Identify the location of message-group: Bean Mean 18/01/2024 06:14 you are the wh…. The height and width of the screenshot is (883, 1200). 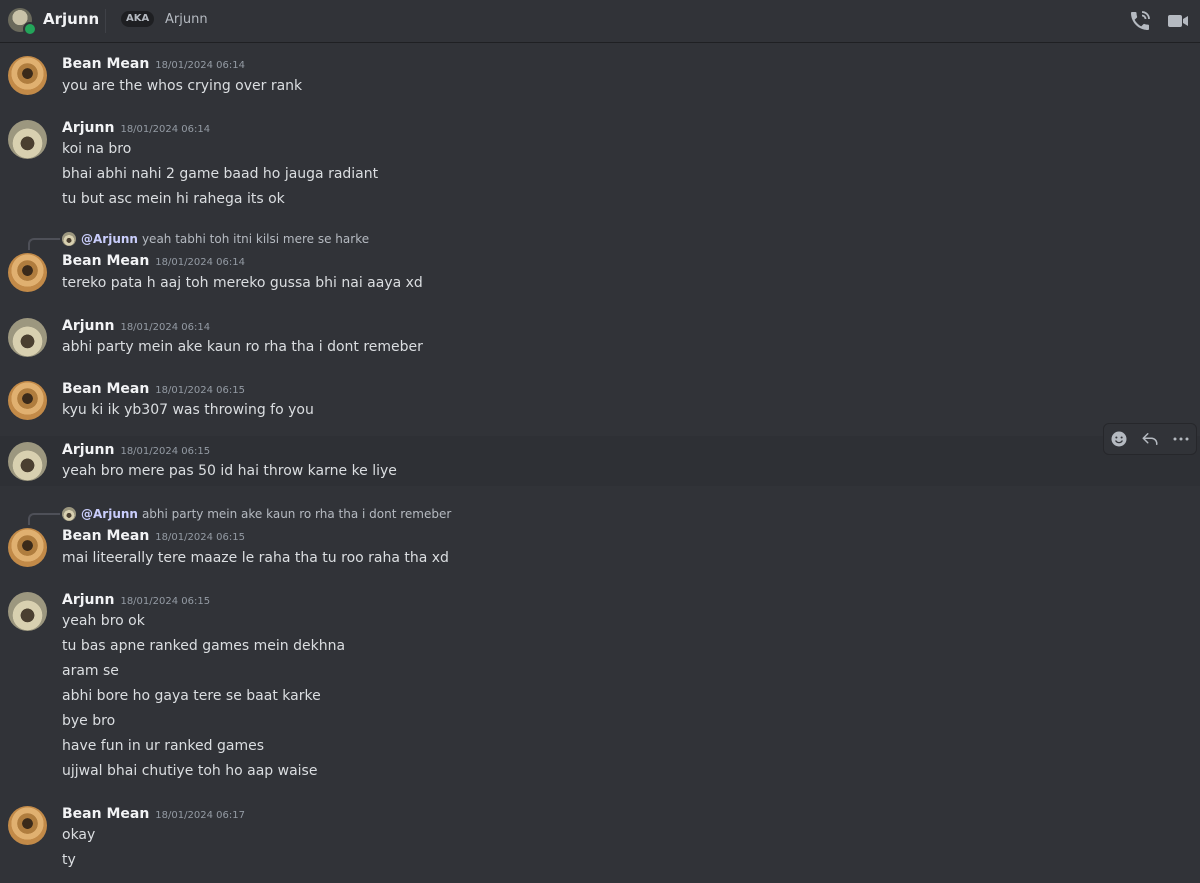
(600, 79).